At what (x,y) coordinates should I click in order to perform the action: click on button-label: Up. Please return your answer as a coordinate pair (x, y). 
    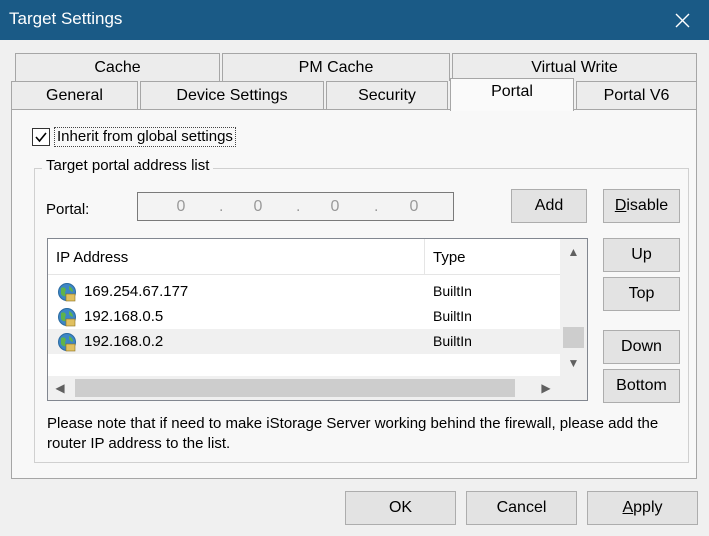
    Looking at the image, I should click on (641, 254).